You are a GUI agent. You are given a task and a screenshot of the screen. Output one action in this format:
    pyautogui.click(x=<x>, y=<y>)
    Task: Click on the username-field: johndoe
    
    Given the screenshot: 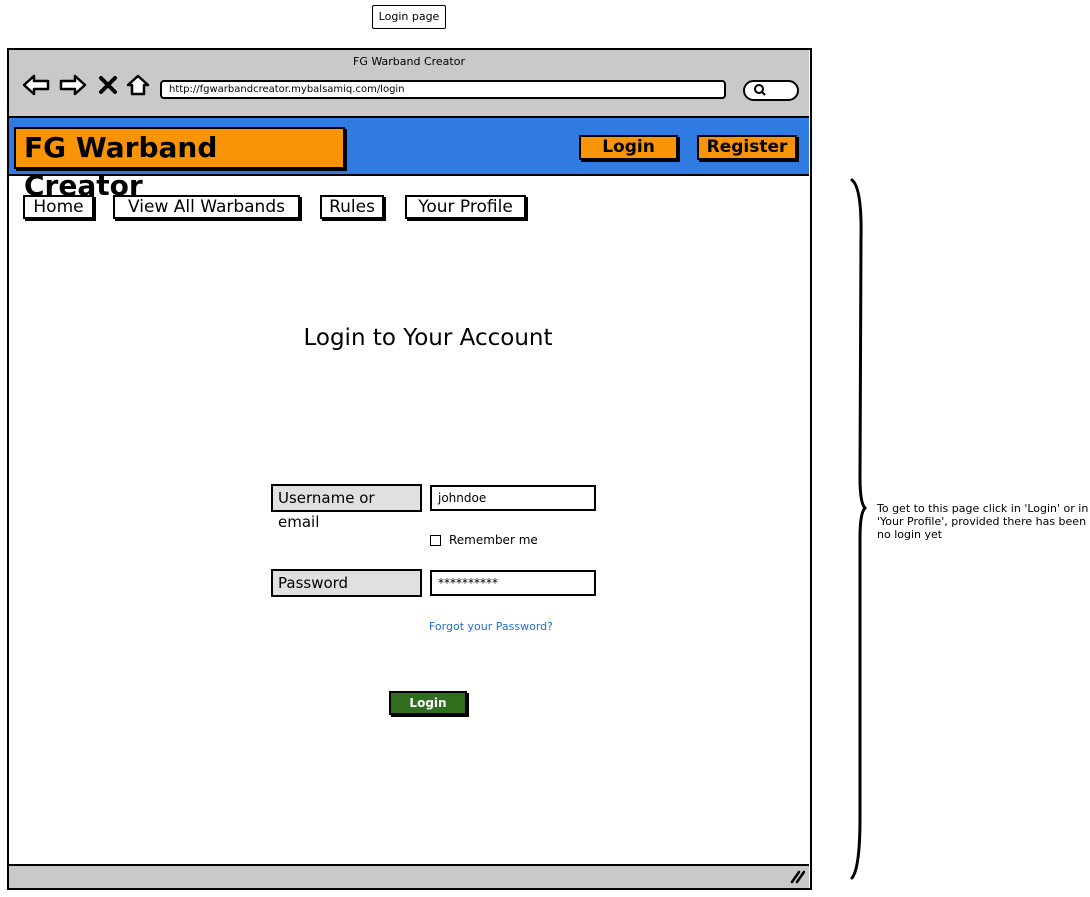 What is the action you would take?
    pyautogui.click(x=513, y=498)
    